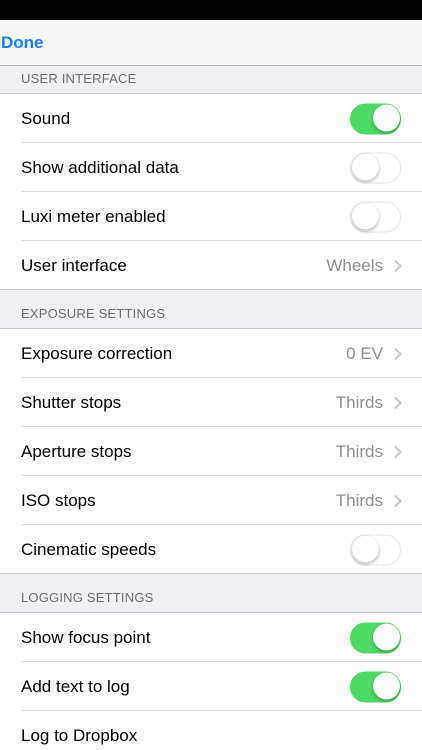 The image size is (422, 750). What do you see at coordinates (211, 686) in the screenshot?
I see `settings-row-add-text-to-log: Add text to log` at bounding box center [211, 686].